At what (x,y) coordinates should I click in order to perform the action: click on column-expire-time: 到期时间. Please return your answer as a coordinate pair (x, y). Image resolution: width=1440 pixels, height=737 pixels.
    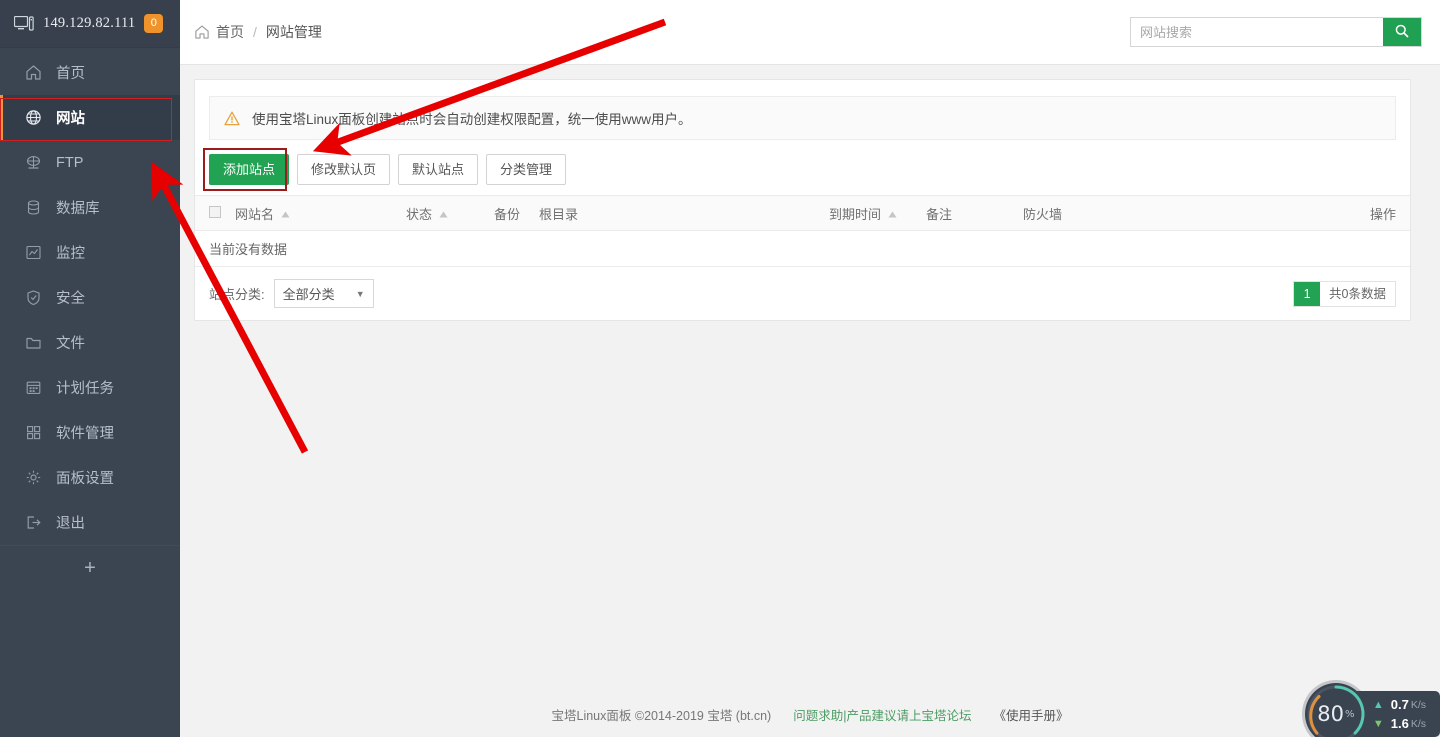
    Looking at the image, I should click on (877, 213).